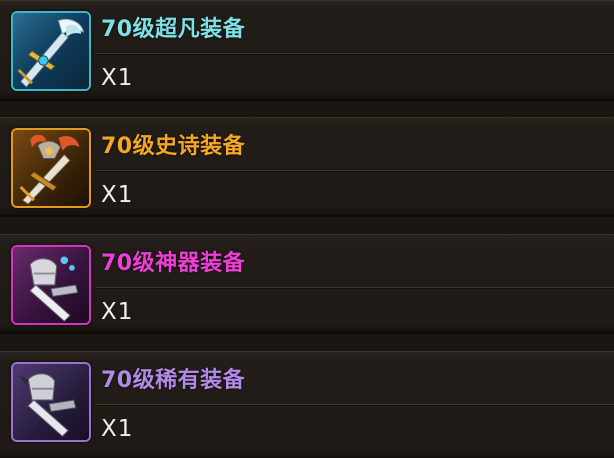 The image size is (614, 458). I want to click on item-name: 70级神器装备, so click(173, 263).